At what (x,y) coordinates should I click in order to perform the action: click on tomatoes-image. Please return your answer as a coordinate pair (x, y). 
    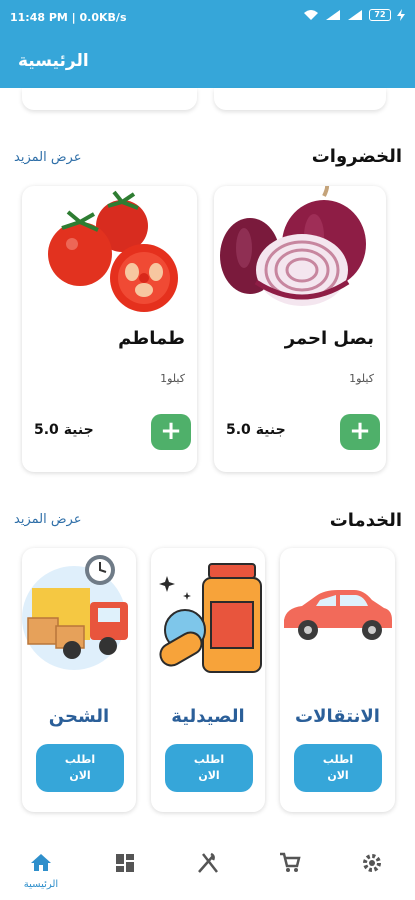
    Looking at the image, I should click on (109, 255).